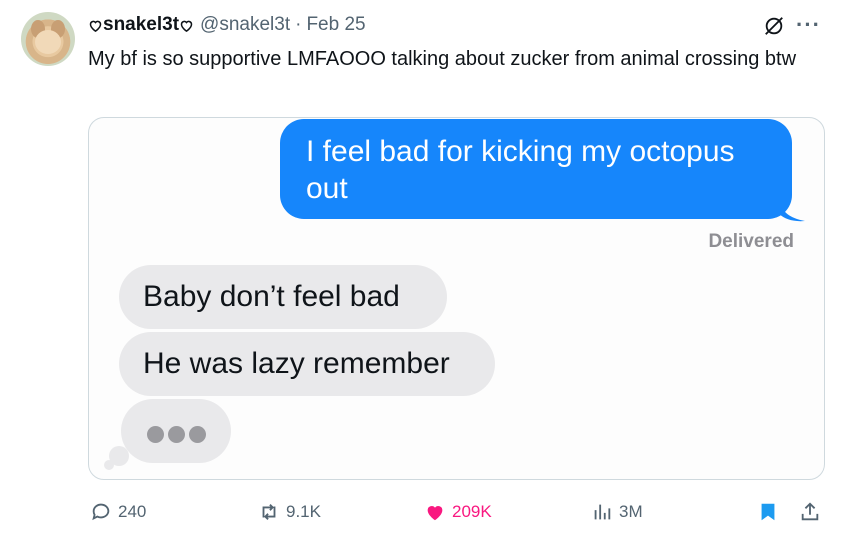 This screenshot has width=846, height=540. I want to click on delivered-status: Delivered, so click(751, 241).